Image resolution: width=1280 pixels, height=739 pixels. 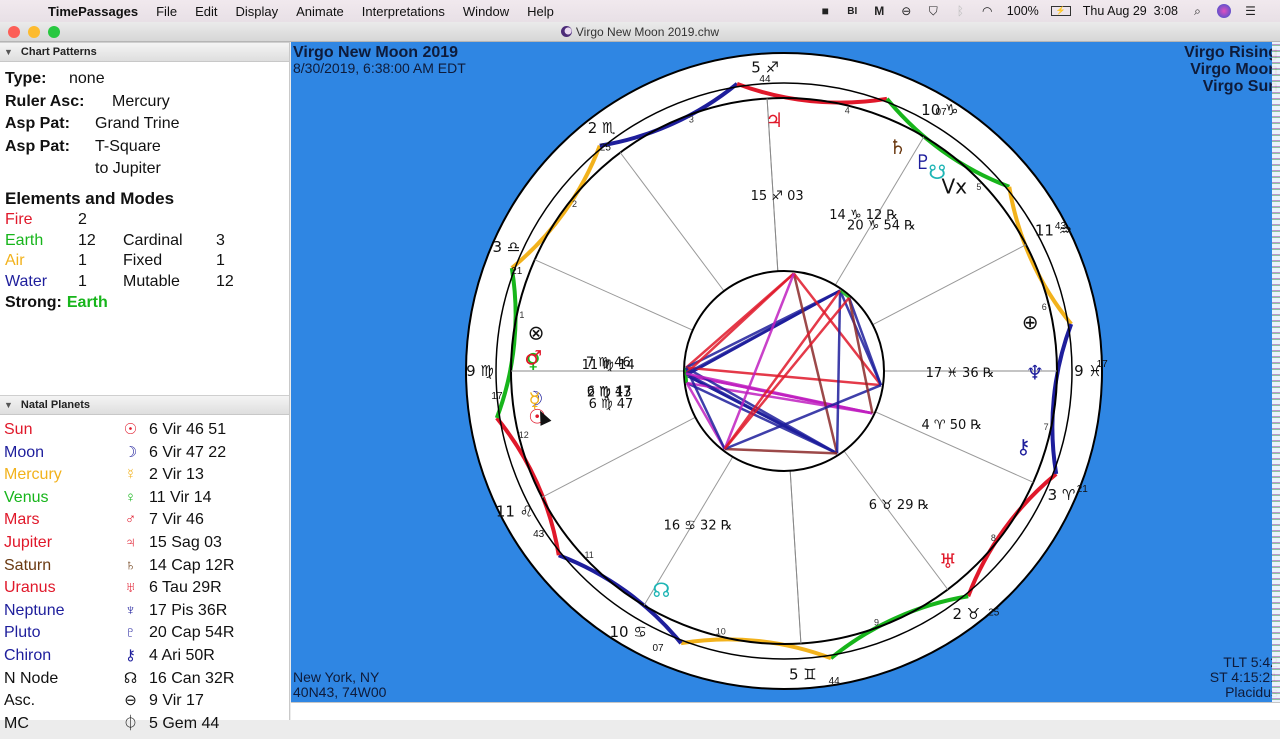 I want to click on menu-interpretations: Interpretations, so click(x=403, y=11).